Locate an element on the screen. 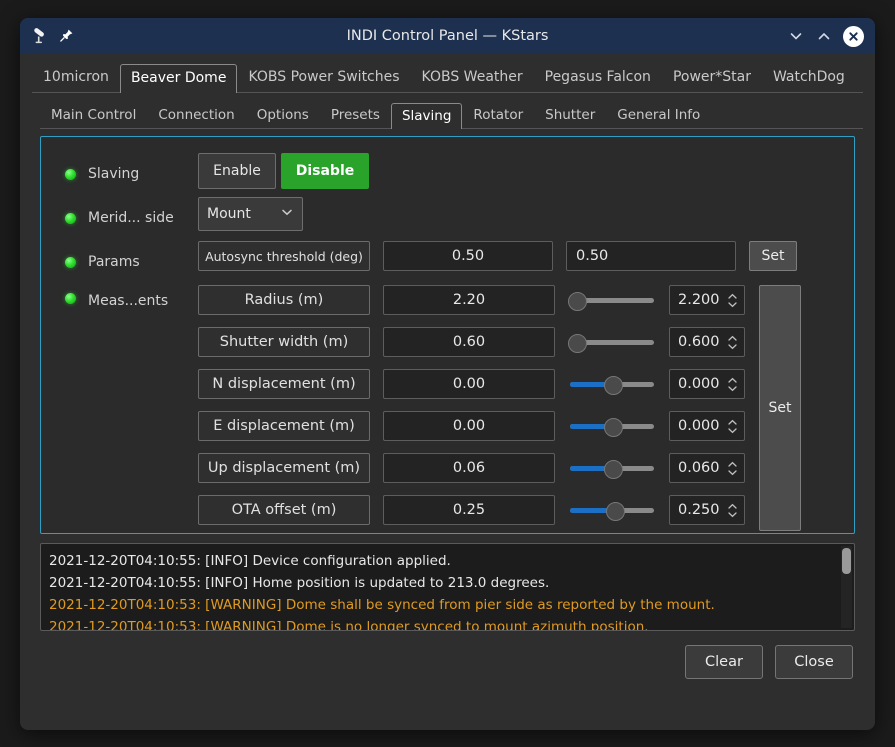 Image resolution: width=895 pixels, height=747 pixels. n-displacement-spinbox: 0.000 is located at coordinates (707, 384).